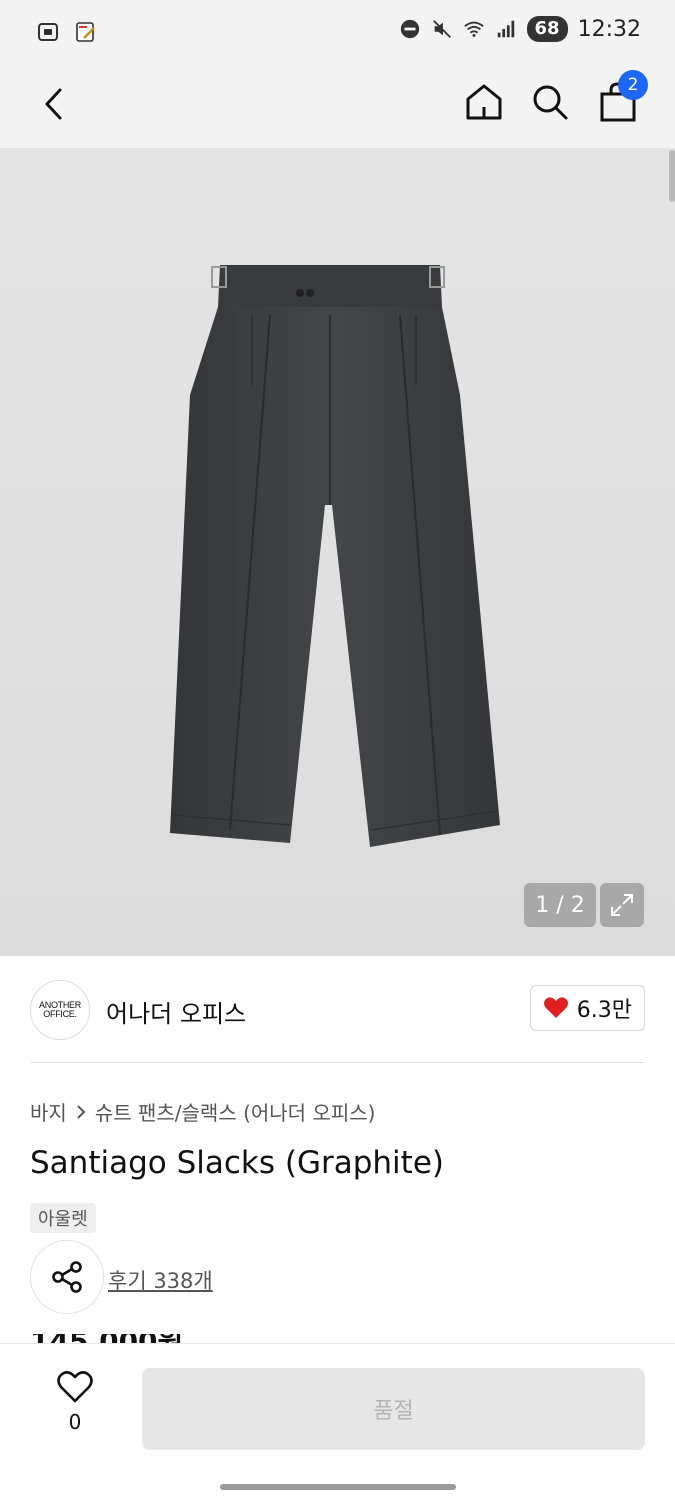 The image size is (675, 1500). I want to click on cart-button: 2, so click(620, 99).